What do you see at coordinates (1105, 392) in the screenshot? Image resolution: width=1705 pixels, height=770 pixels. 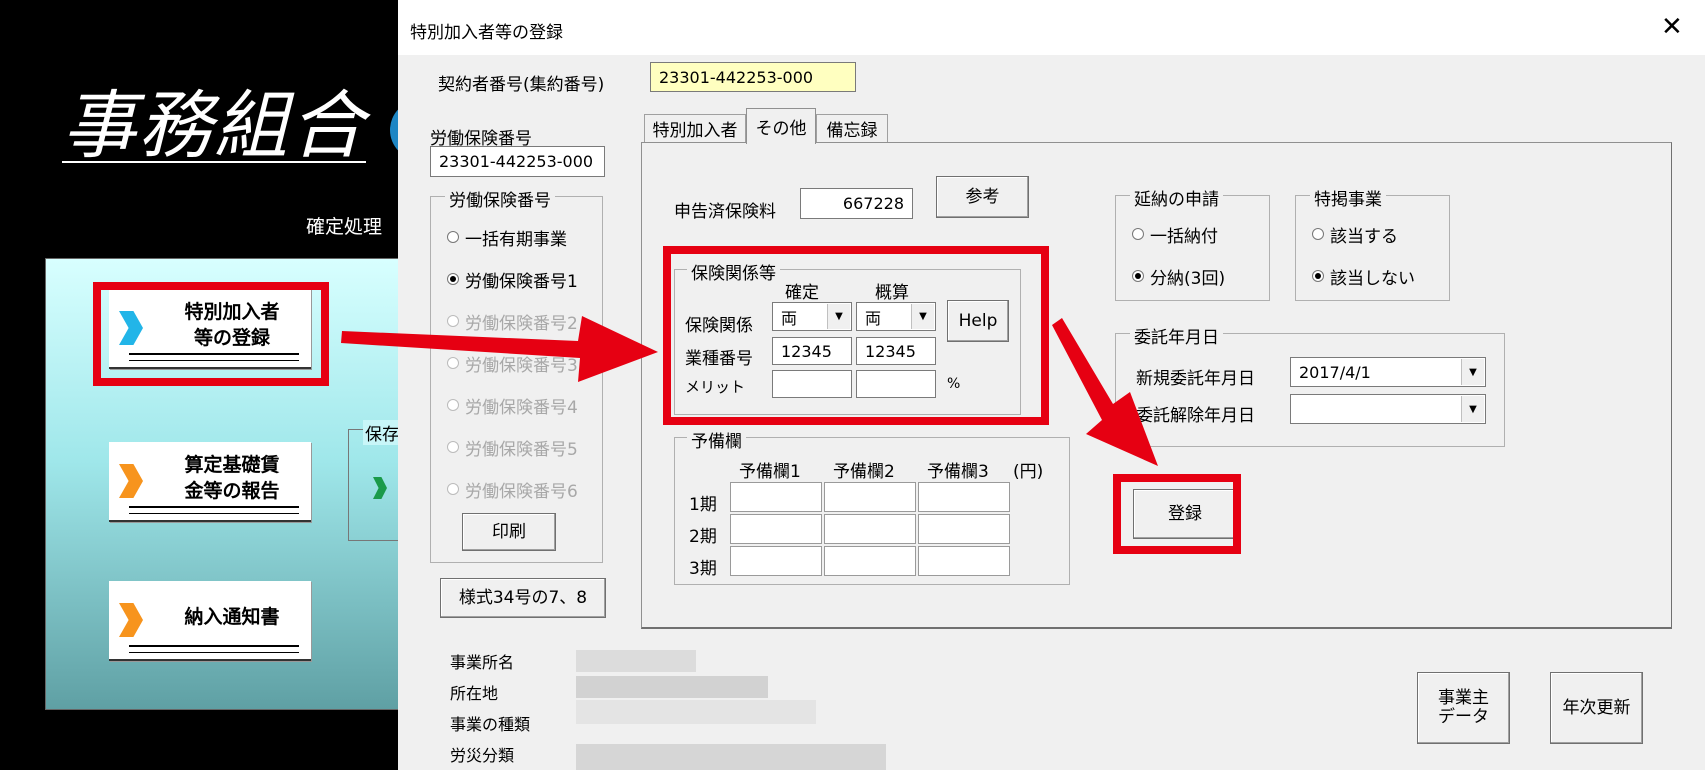 I see `arrow-to-register-button` at bounding box center [1105, 392].